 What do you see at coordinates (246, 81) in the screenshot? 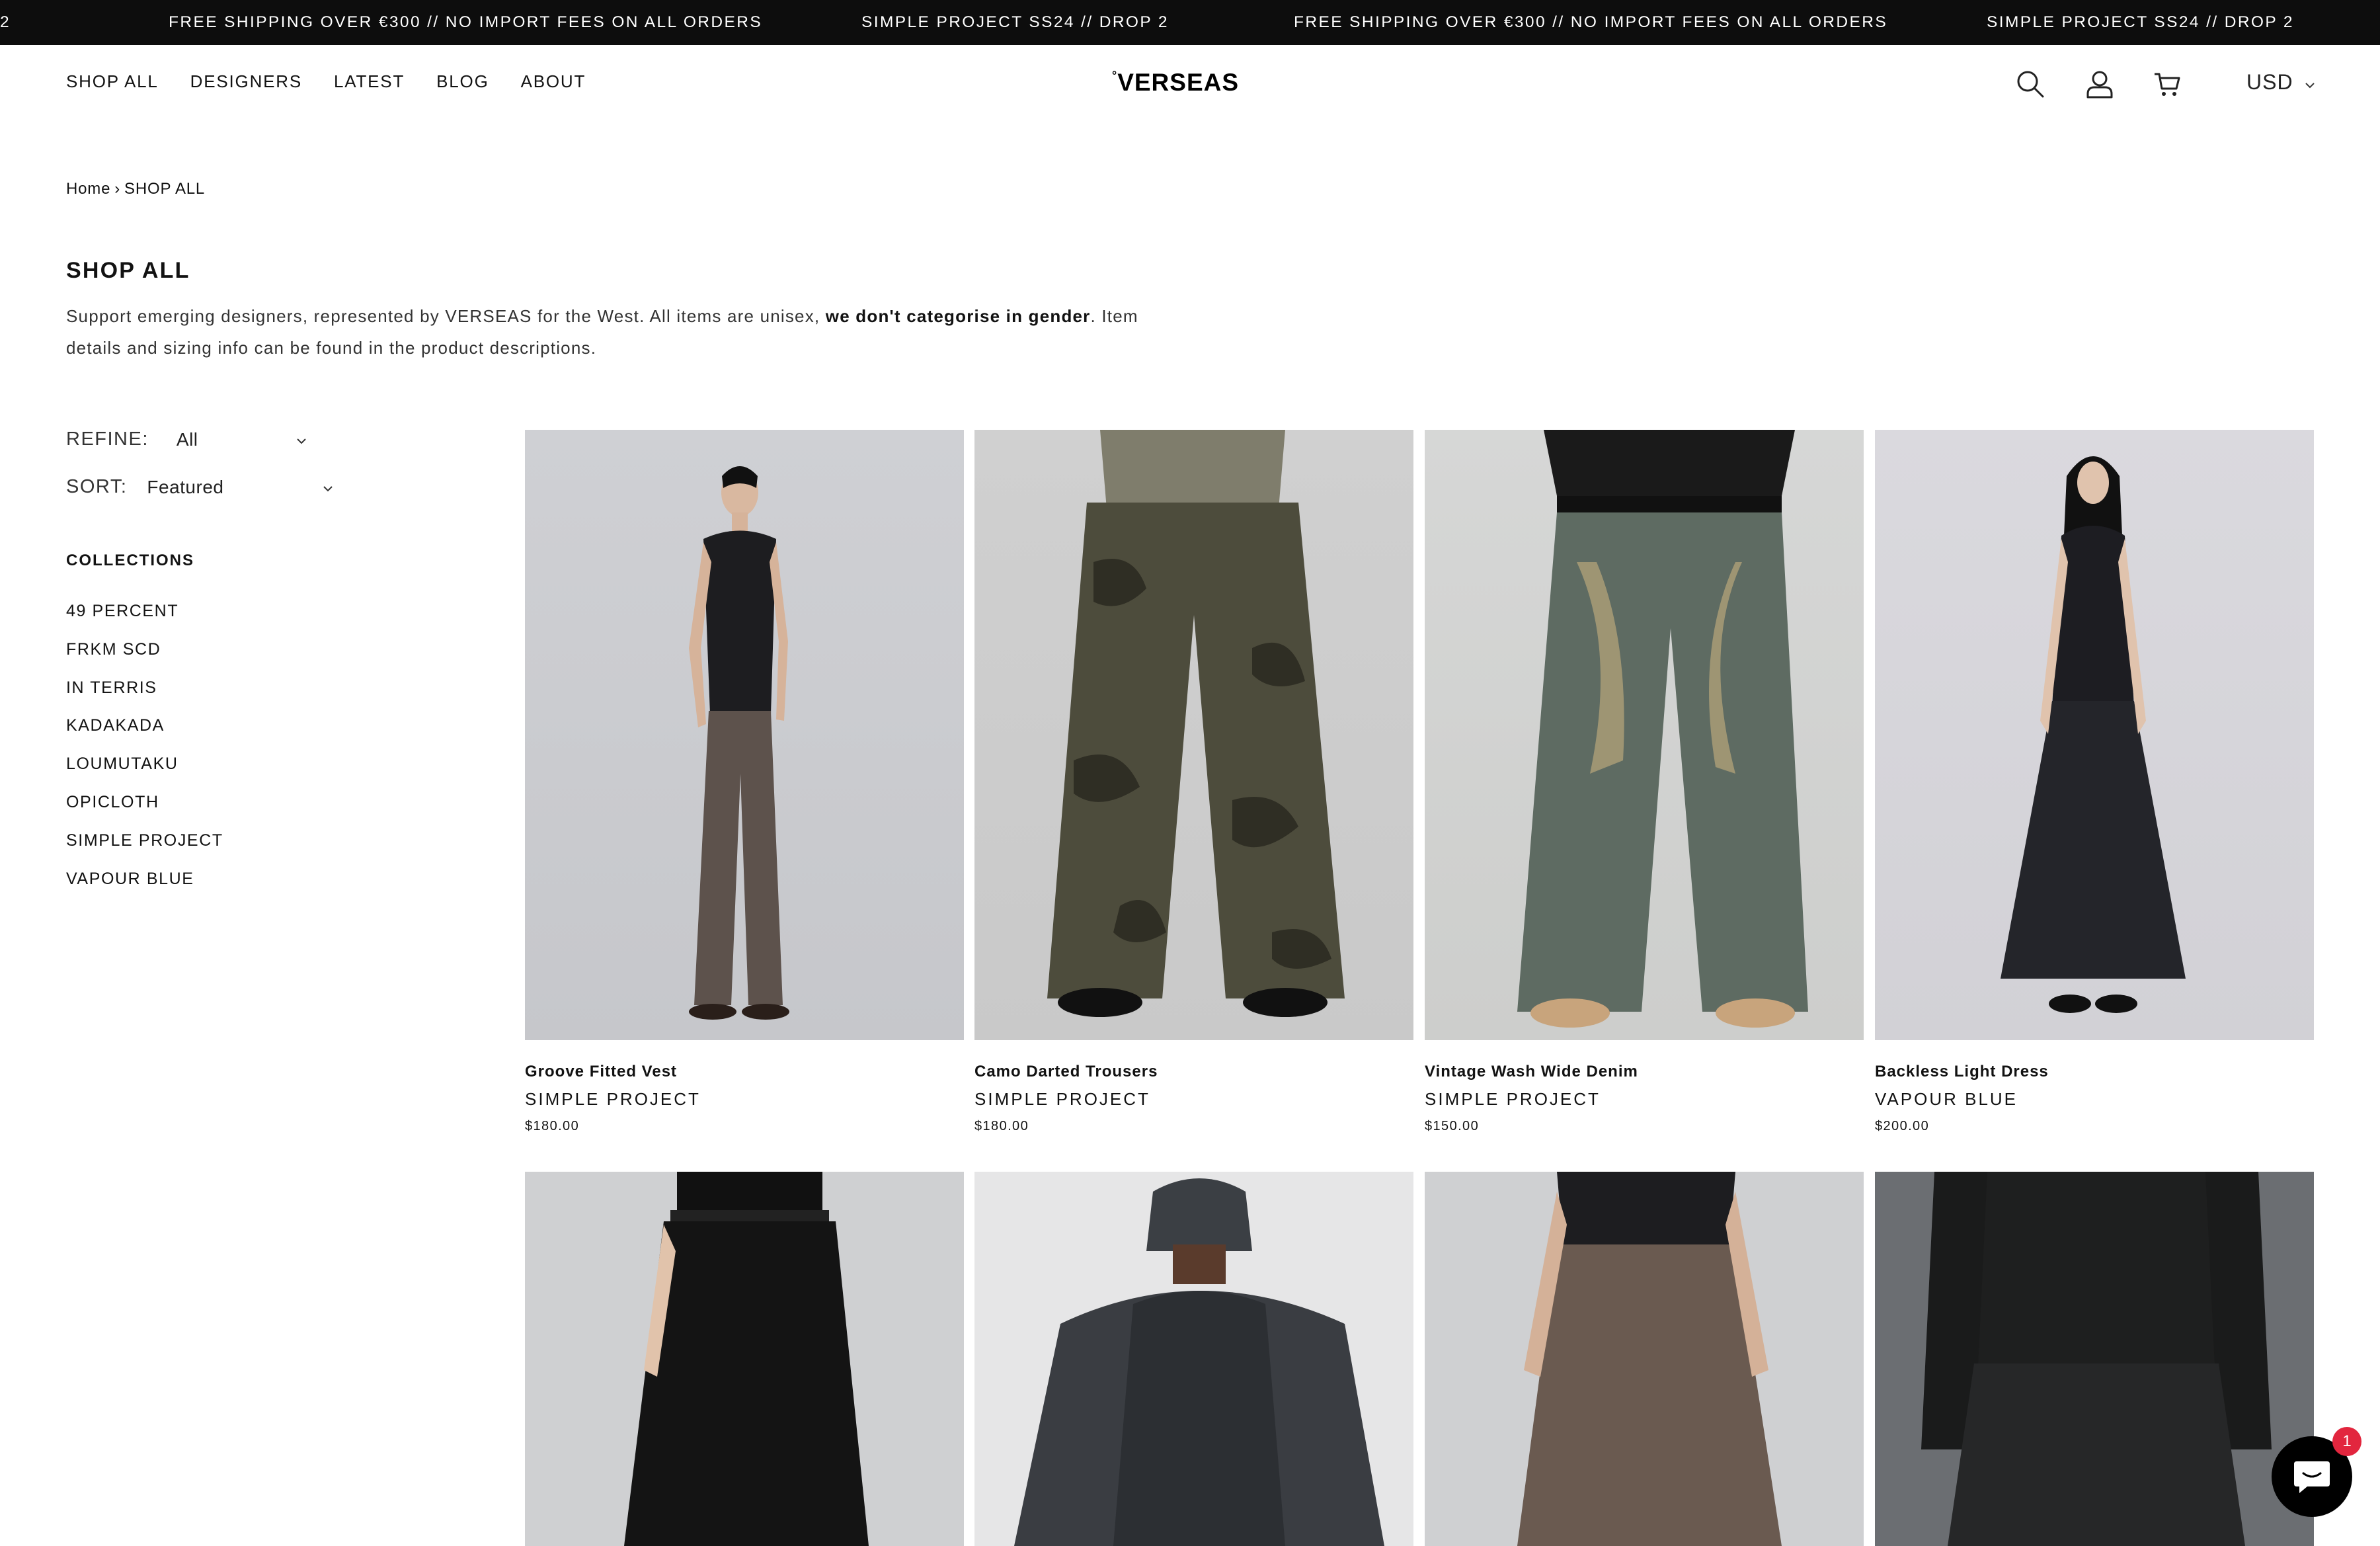
I see `nav-designers: DESIGNERS` at bounding box center [246, 81].